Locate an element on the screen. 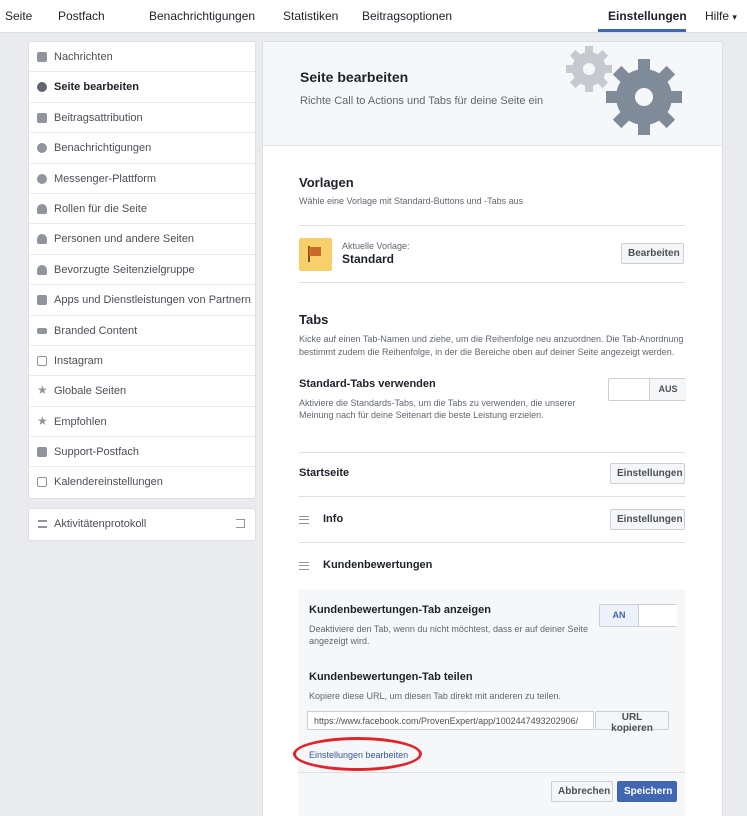 This screenshot has width=747, height=816. sidebar-item-benachrichtigungen: Benachrichtigungen is located at coordinates (142, 148).